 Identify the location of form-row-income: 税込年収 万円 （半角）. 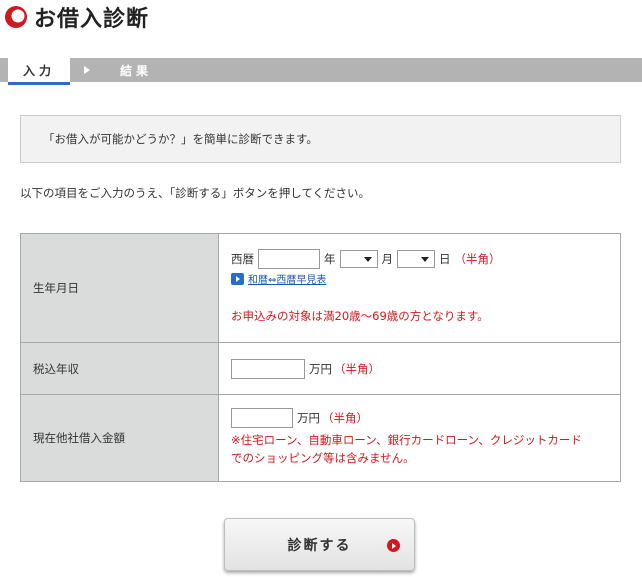
(320, 368).